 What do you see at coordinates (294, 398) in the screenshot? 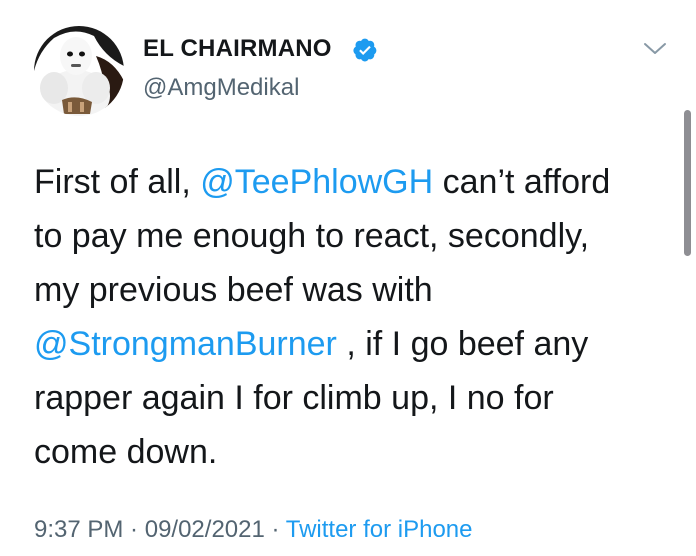
I see `tweet-text-line: rapper again I for climb up, I no for` at bounding box center [294, 398].